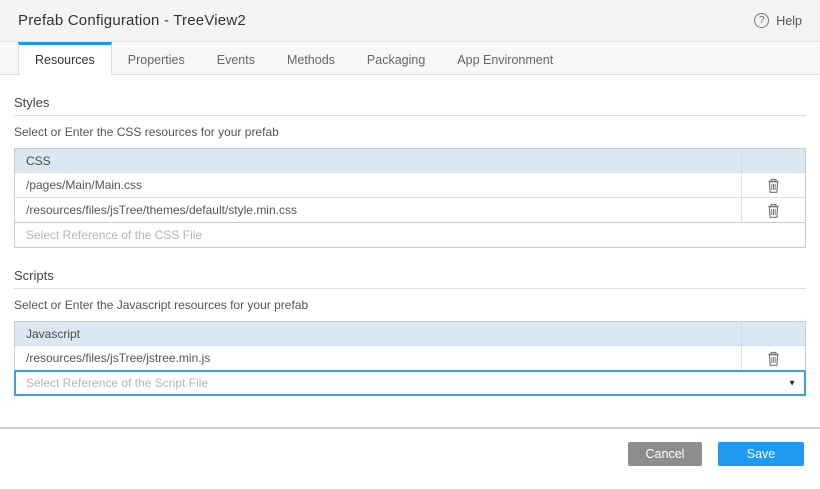 The image size is (820, 489). What do you see at coordinates (761, 454) in the screenshot?
I see `save-button: Save` at bounding box center [761, 454].